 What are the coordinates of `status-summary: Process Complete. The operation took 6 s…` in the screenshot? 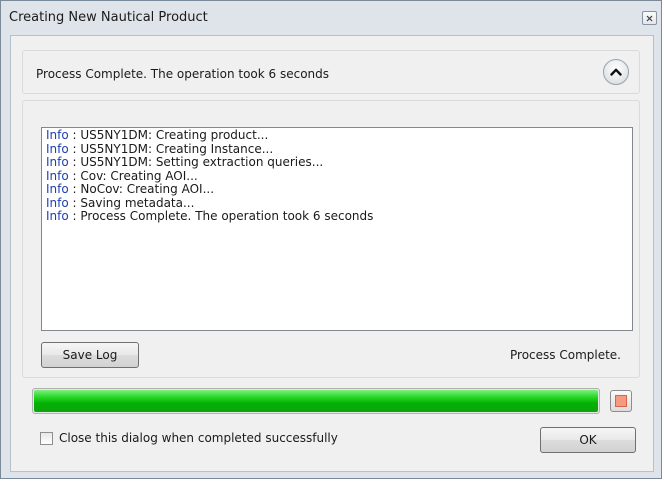 It's located at (183, 74).